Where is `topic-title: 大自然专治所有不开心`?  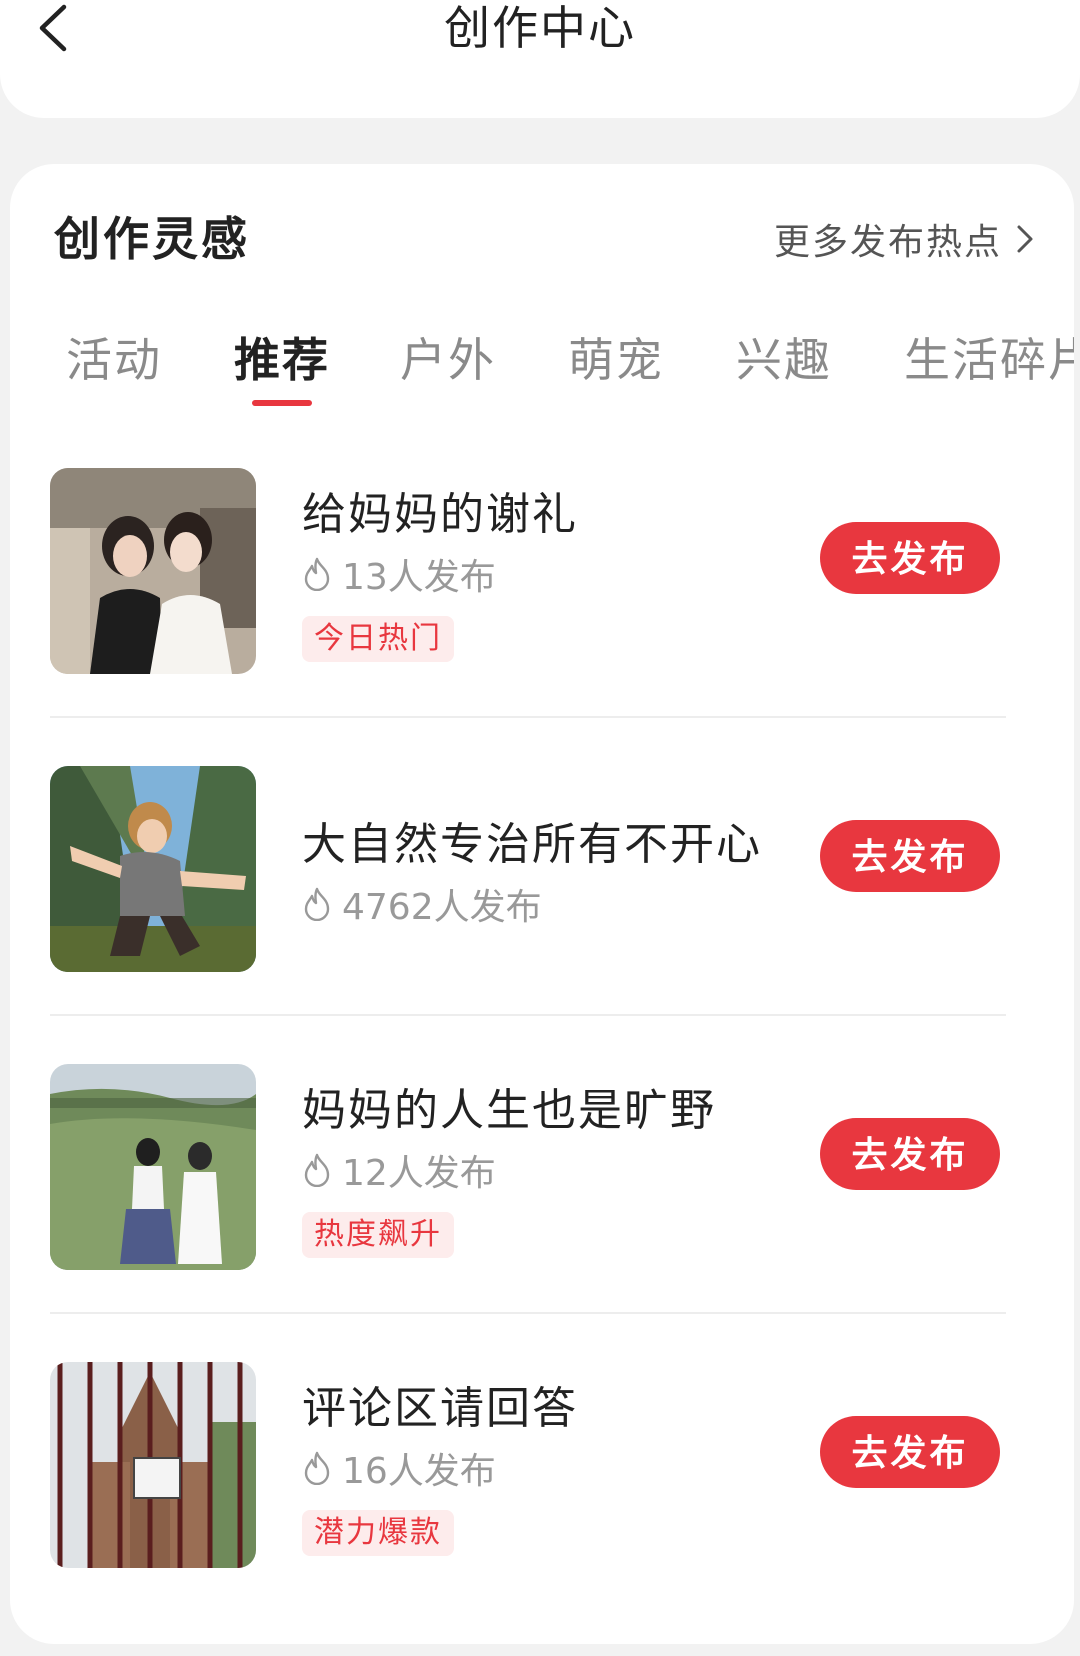
topic-title: 大自然专治所有不开心 is located at coordinates (532, 844).